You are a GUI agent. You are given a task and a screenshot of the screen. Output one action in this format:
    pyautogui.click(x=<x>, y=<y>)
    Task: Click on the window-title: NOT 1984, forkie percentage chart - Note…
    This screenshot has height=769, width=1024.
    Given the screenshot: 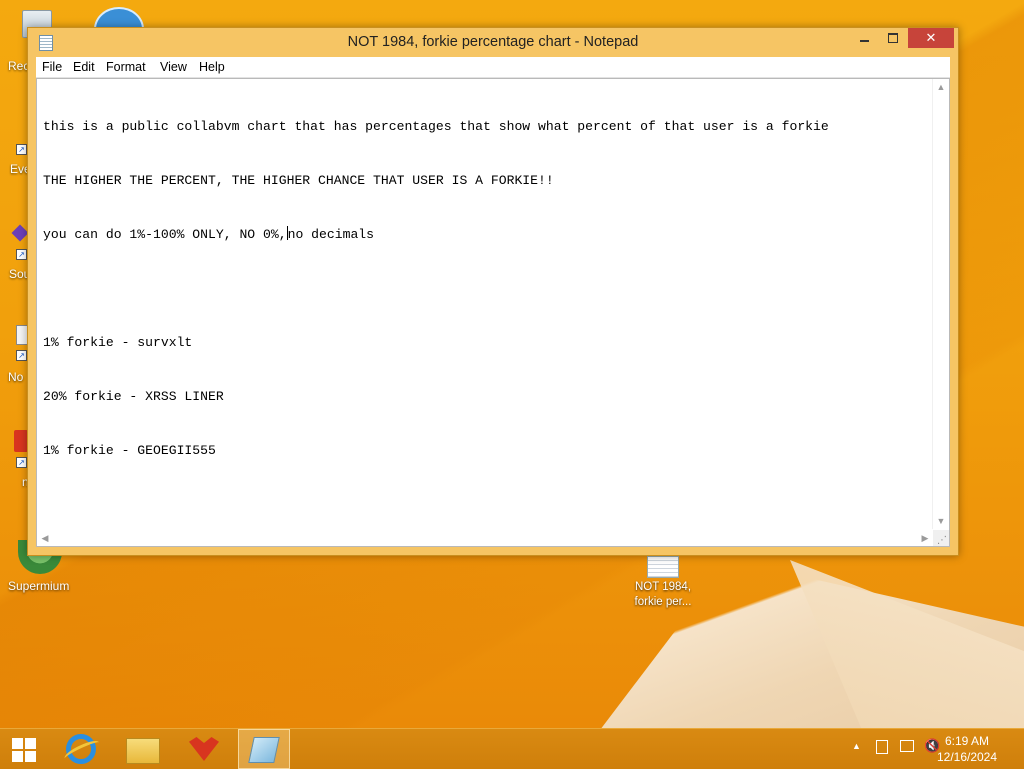 What is the action you would take?
    pyautogui.click(x=493, y=42)
    